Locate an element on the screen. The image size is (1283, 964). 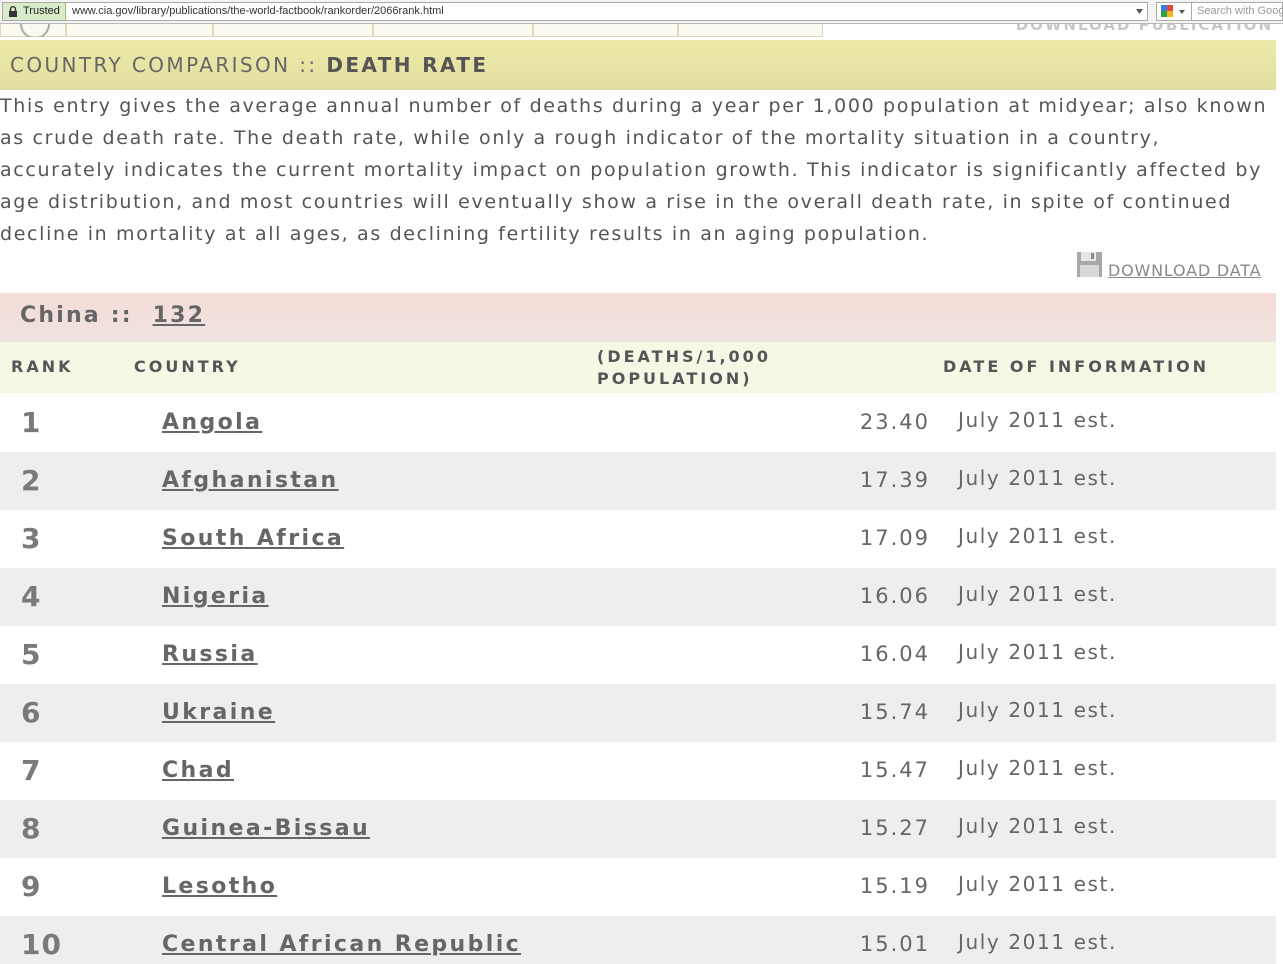
death-rate-cell: 15.19 is located at coordinates (894, 886).